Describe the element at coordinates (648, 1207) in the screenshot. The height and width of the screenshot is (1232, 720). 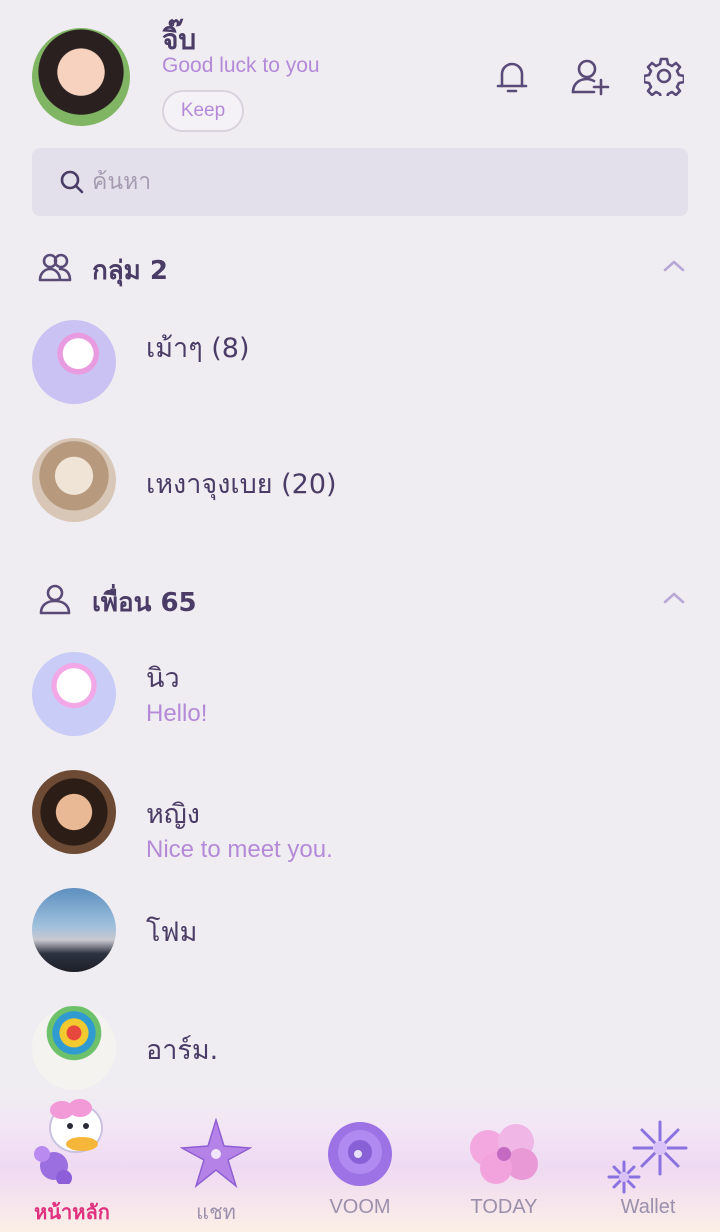
I see `tab-wallet-label: Wallet` at that location.